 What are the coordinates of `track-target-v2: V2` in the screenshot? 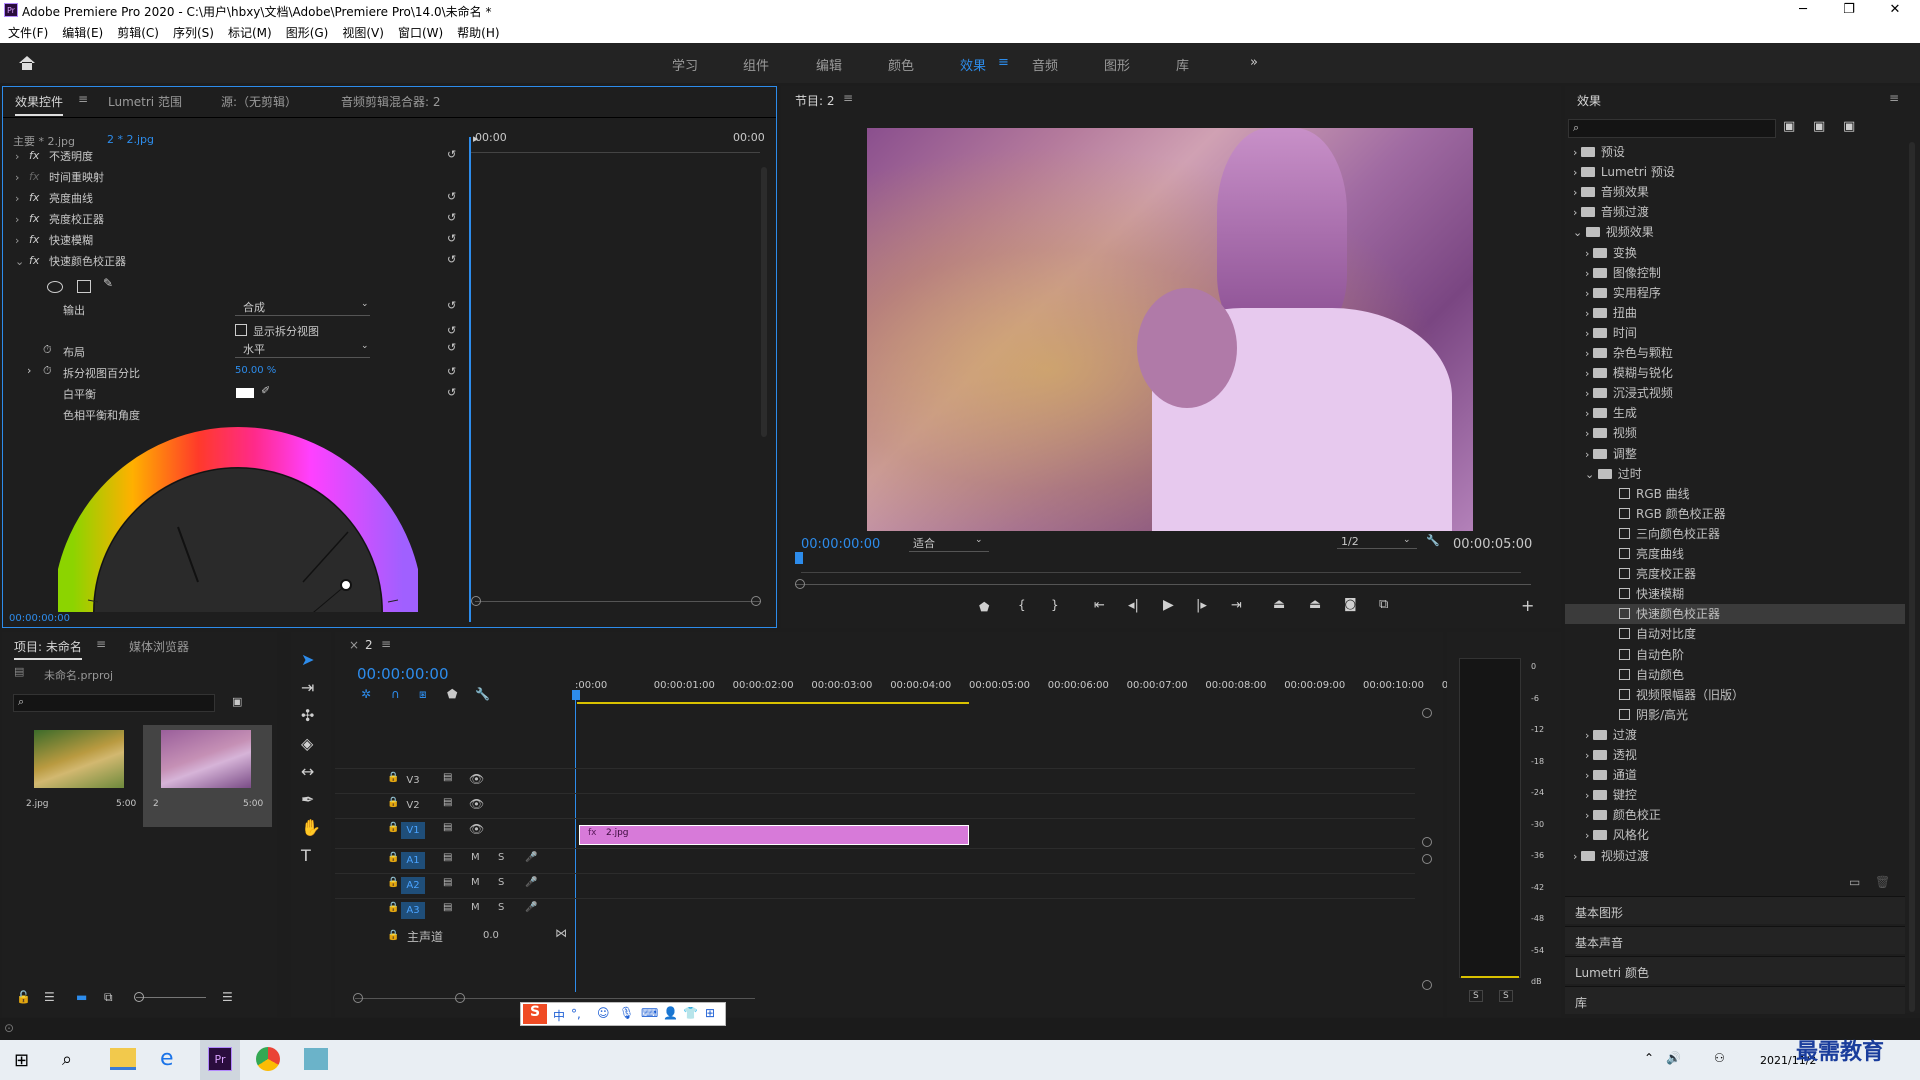 It's located at (413, 805).